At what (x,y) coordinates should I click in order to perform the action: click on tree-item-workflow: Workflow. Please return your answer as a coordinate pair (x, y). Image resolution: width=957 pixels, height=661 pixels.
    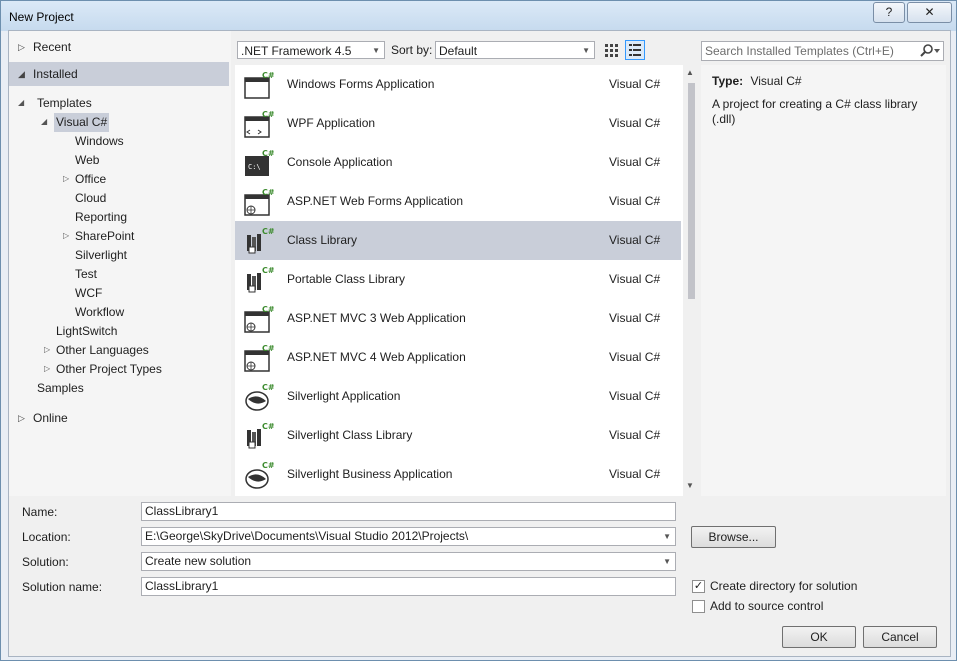
    Looking at the image, I should click on (99, 312).